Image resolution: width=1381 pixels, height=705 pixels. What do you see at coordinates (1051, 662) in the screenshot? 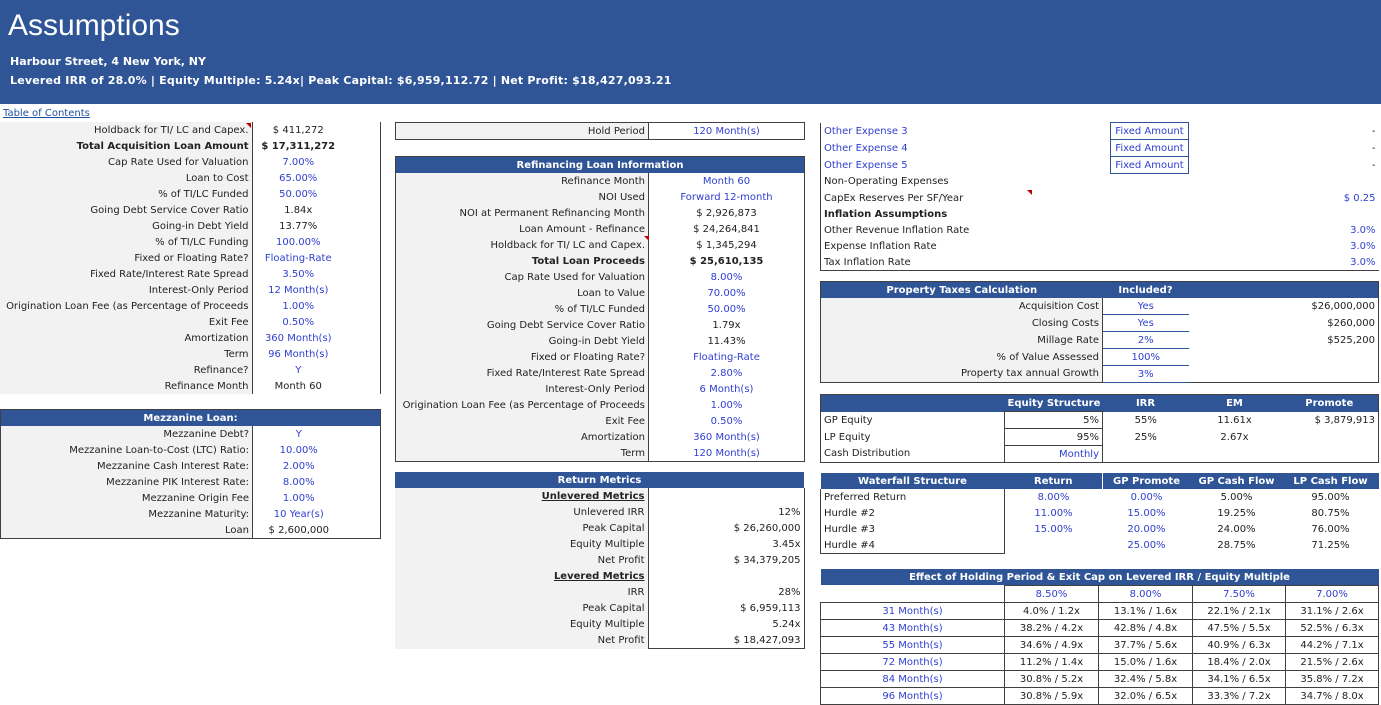
I see `sensitivity-value: 11.2% / 1.4x` at bounding box center [1051, 662].